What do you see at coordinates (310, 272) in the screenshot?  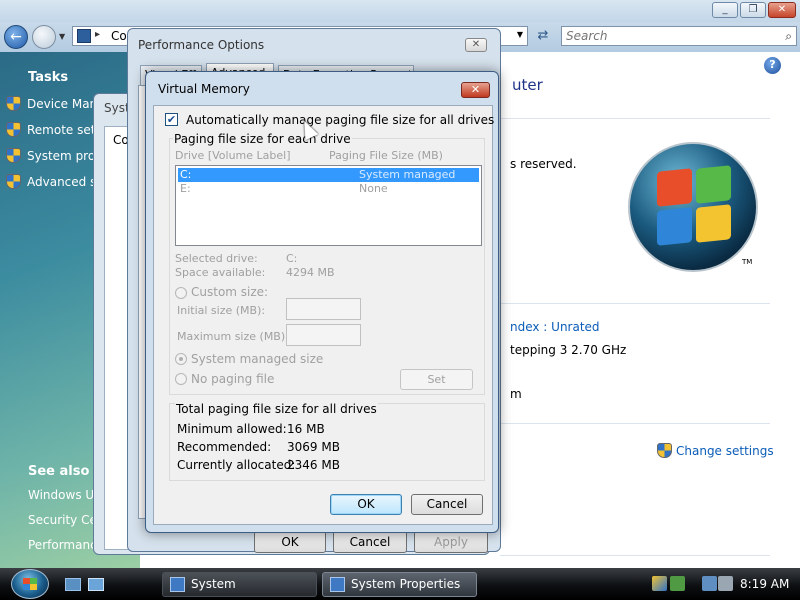 I see `space-available-value: 4294 MB` at bounding box center [310, 272].